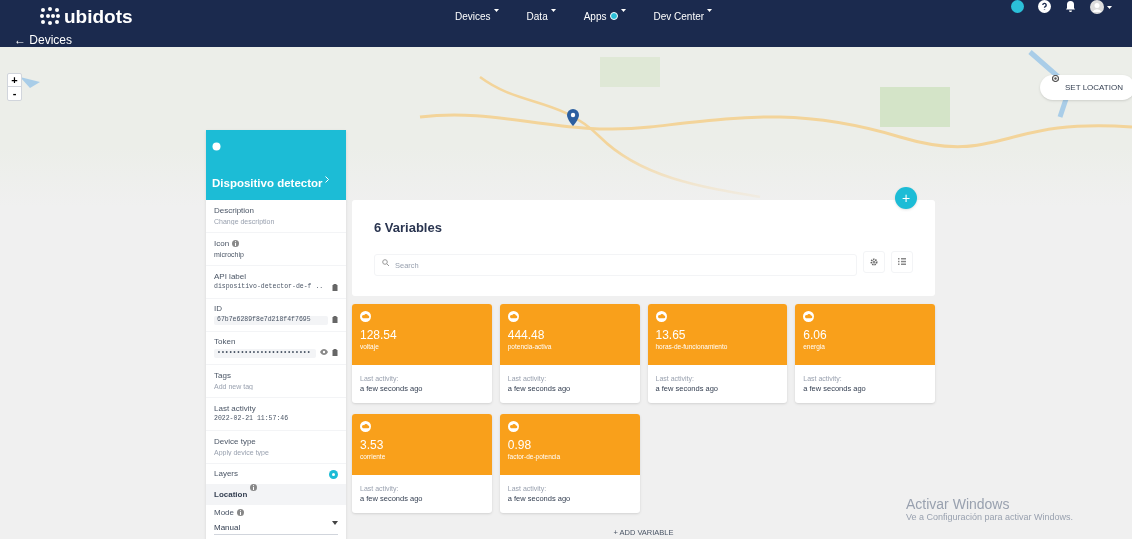  What do you see at coordinates (1101, 7) in the screenshot?
I see `avatar-icon` at bounding box center [1101, 7].